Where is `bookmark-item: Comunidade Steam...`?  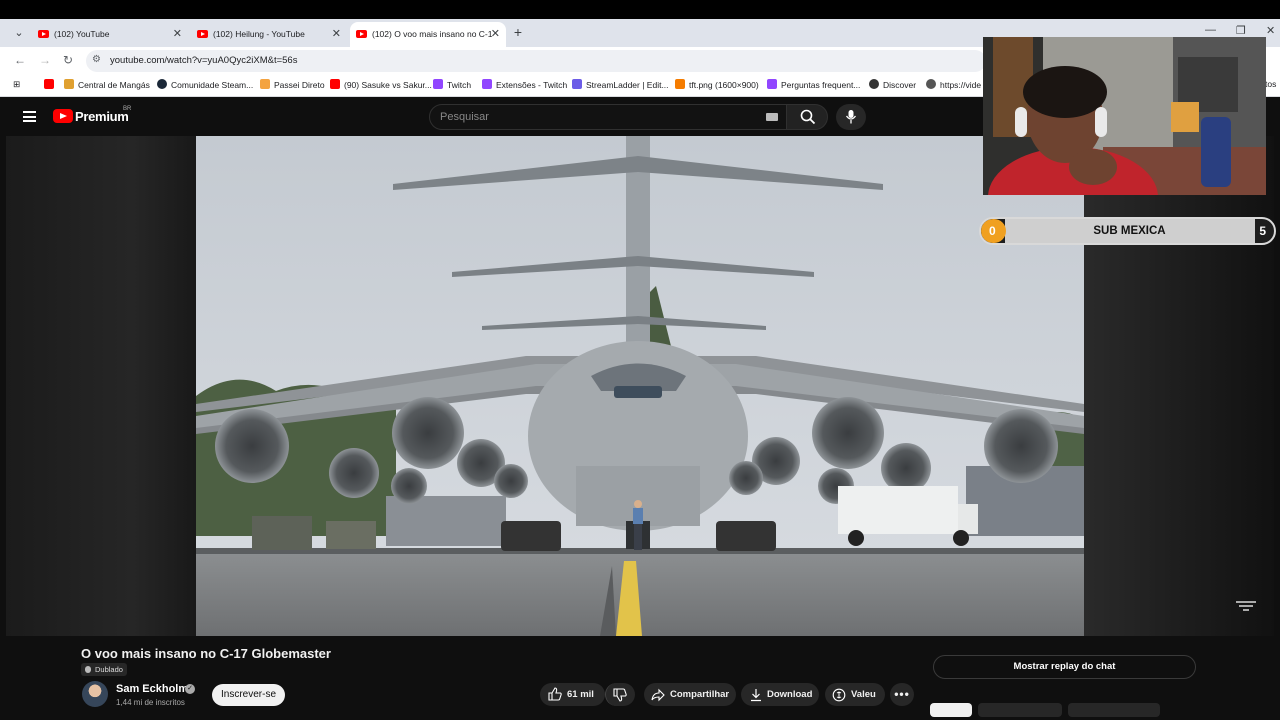
bookmark-item: Comunidade Steam... is located at coordinates (205, 84).